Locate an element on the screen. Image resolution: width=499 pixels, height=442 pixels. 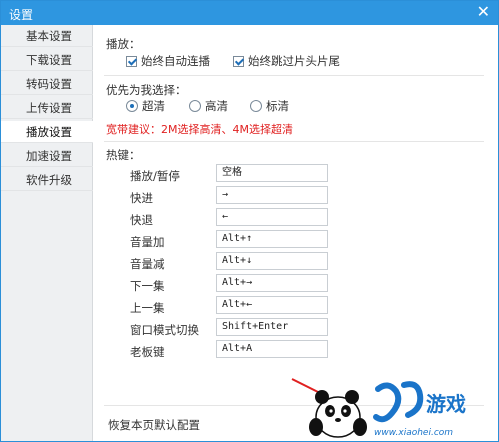
hotkey-input-rewind: ← is located at coordinates (272, 217).